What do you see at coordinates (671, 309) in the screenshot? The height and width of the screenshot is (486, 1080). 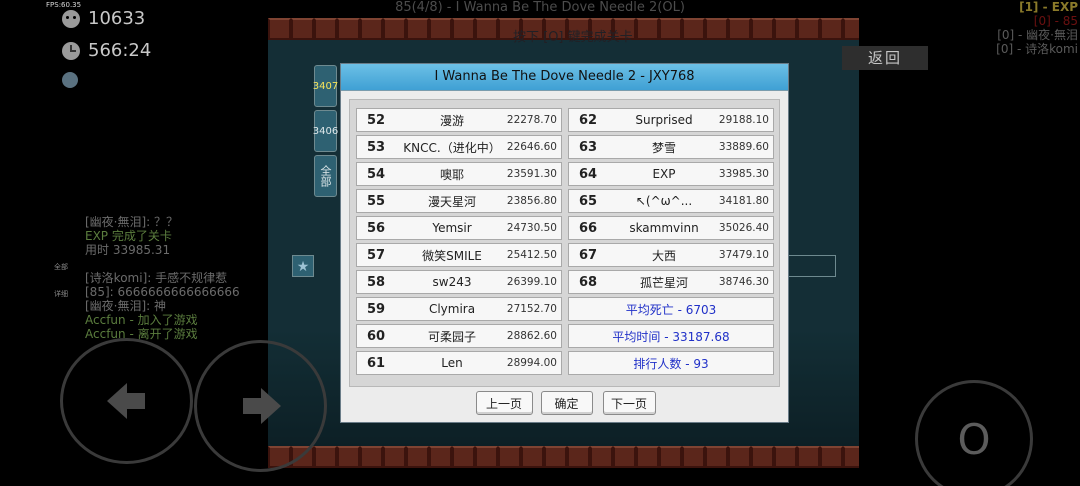 I see `average-deaths-stat: 平均死亡 - 6703` at bounding box center [671, 309].